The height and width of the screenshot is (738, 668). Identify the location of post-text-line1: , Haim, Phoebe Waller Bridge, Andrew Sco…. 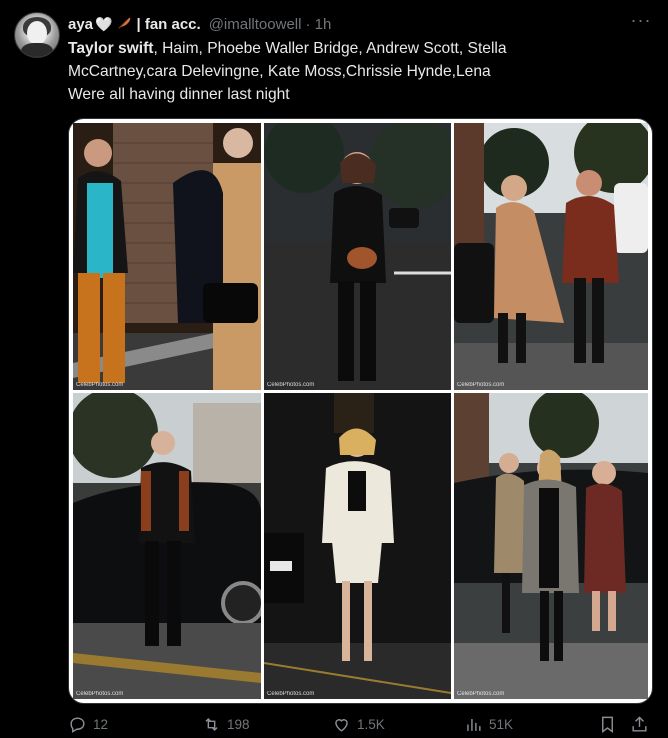
(330, 48).